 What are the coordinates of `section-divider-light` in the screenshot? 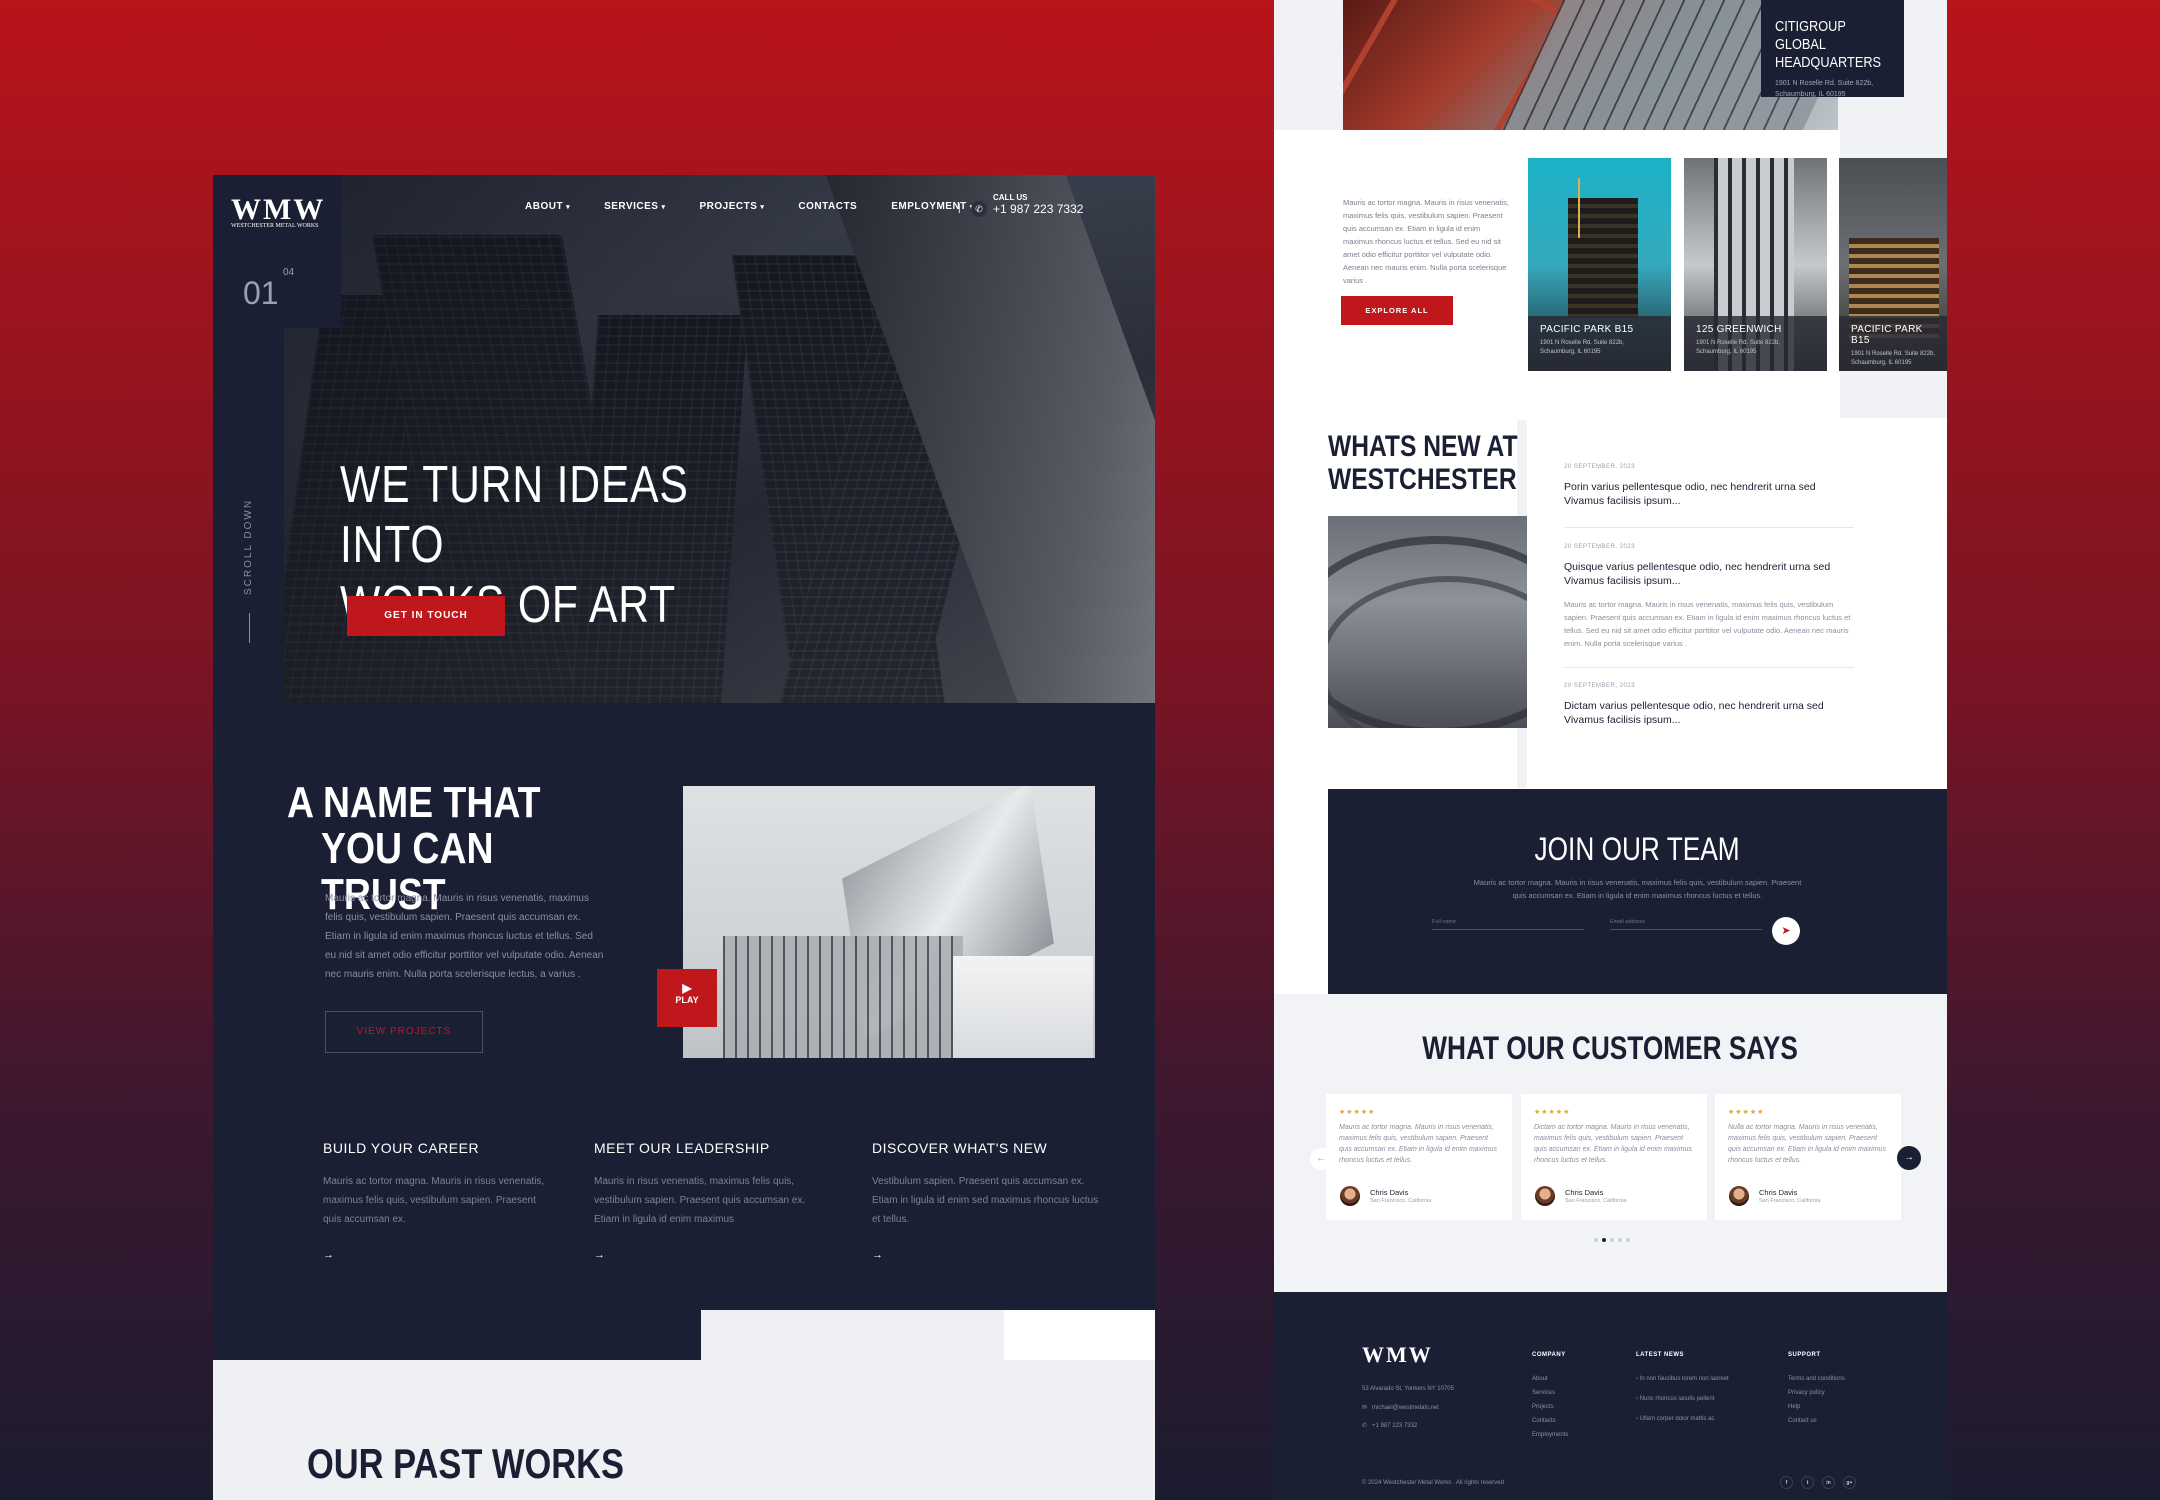 It's located at (852, 1335).